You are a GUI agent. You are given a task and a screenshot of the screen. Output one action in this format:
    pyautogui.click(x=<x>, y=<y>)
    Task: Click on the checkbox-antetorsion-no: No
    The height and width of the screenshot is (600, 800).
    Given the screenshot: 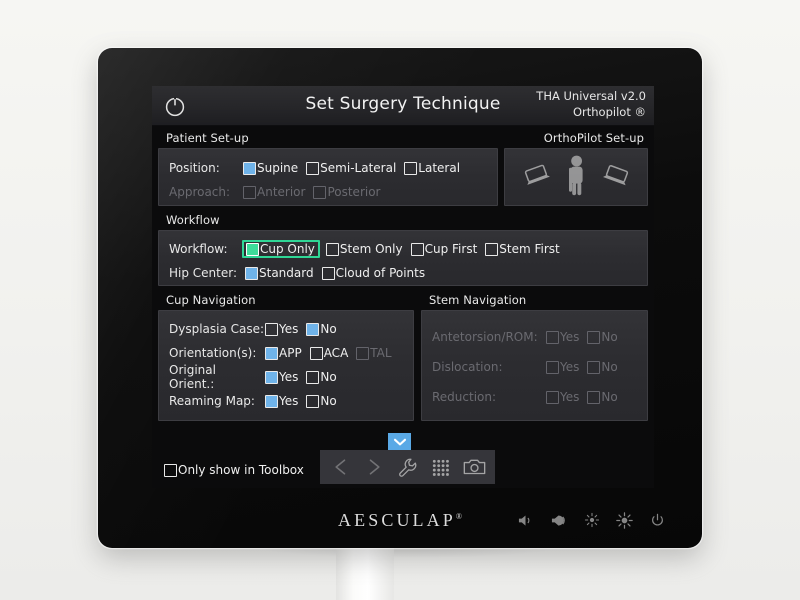 What is the action you would take?
    pyautogui.click(x=602, y=337)
    